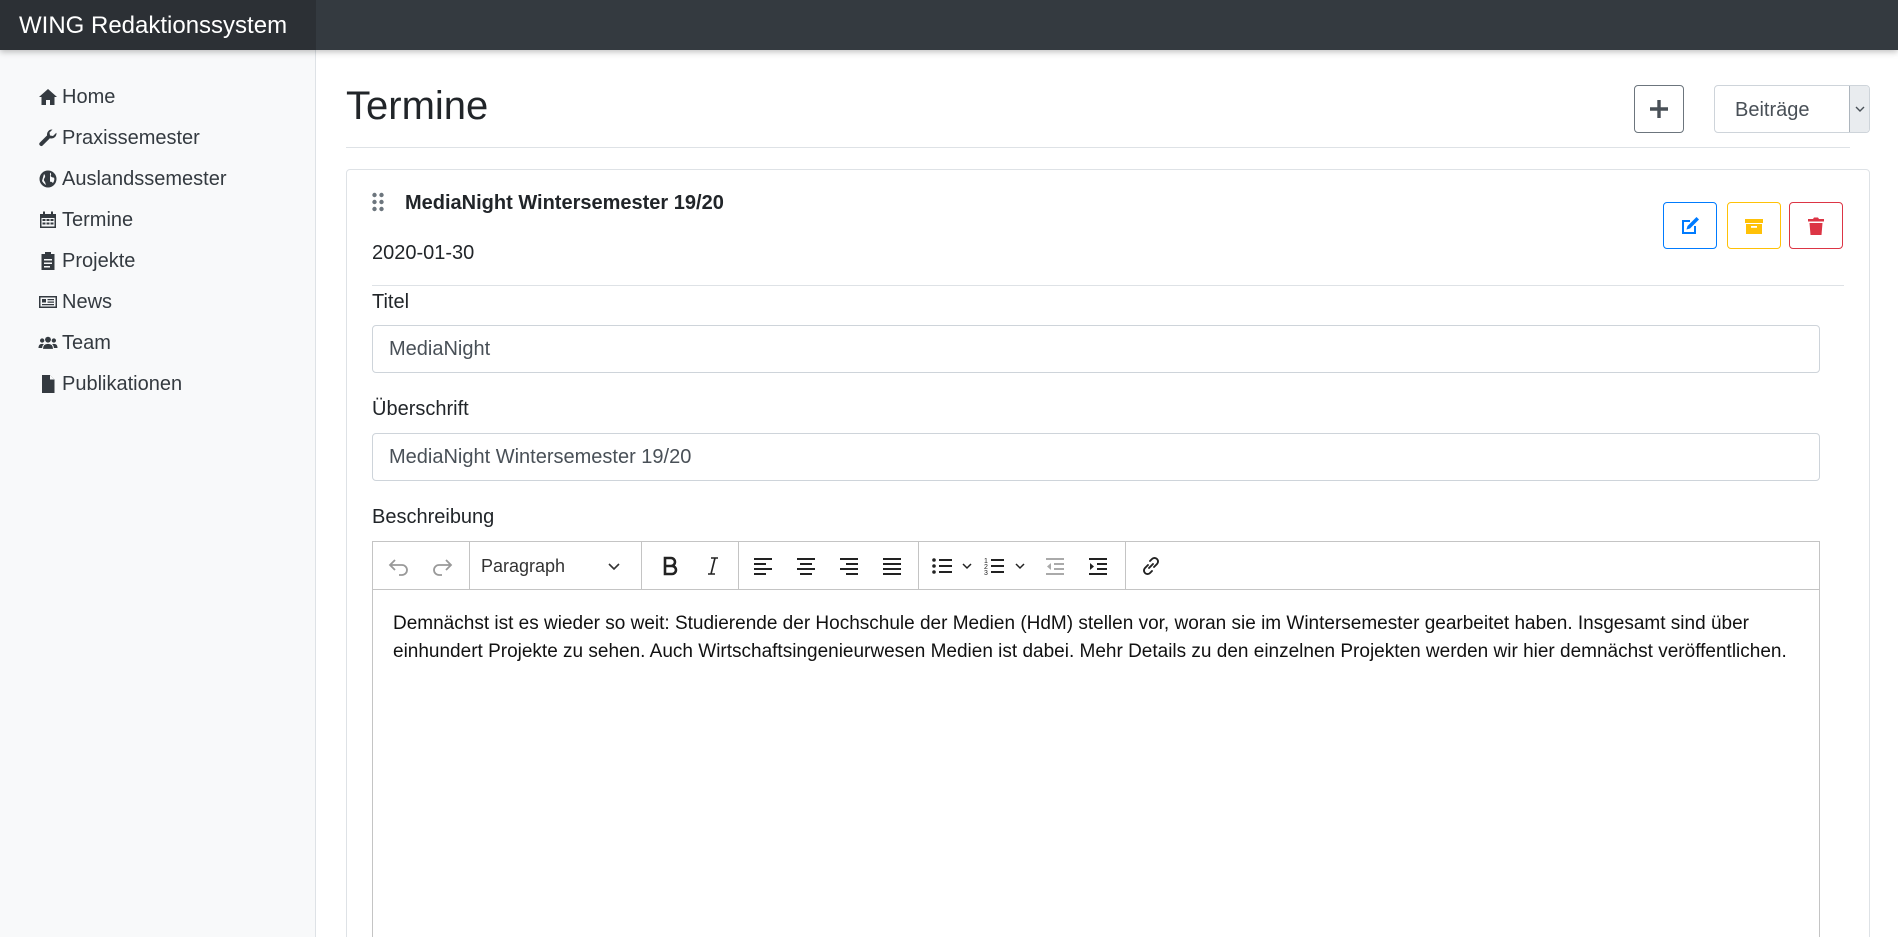 This screenshot has height=937, width=1898. I want to click on delete-button, so click(1816, 225).